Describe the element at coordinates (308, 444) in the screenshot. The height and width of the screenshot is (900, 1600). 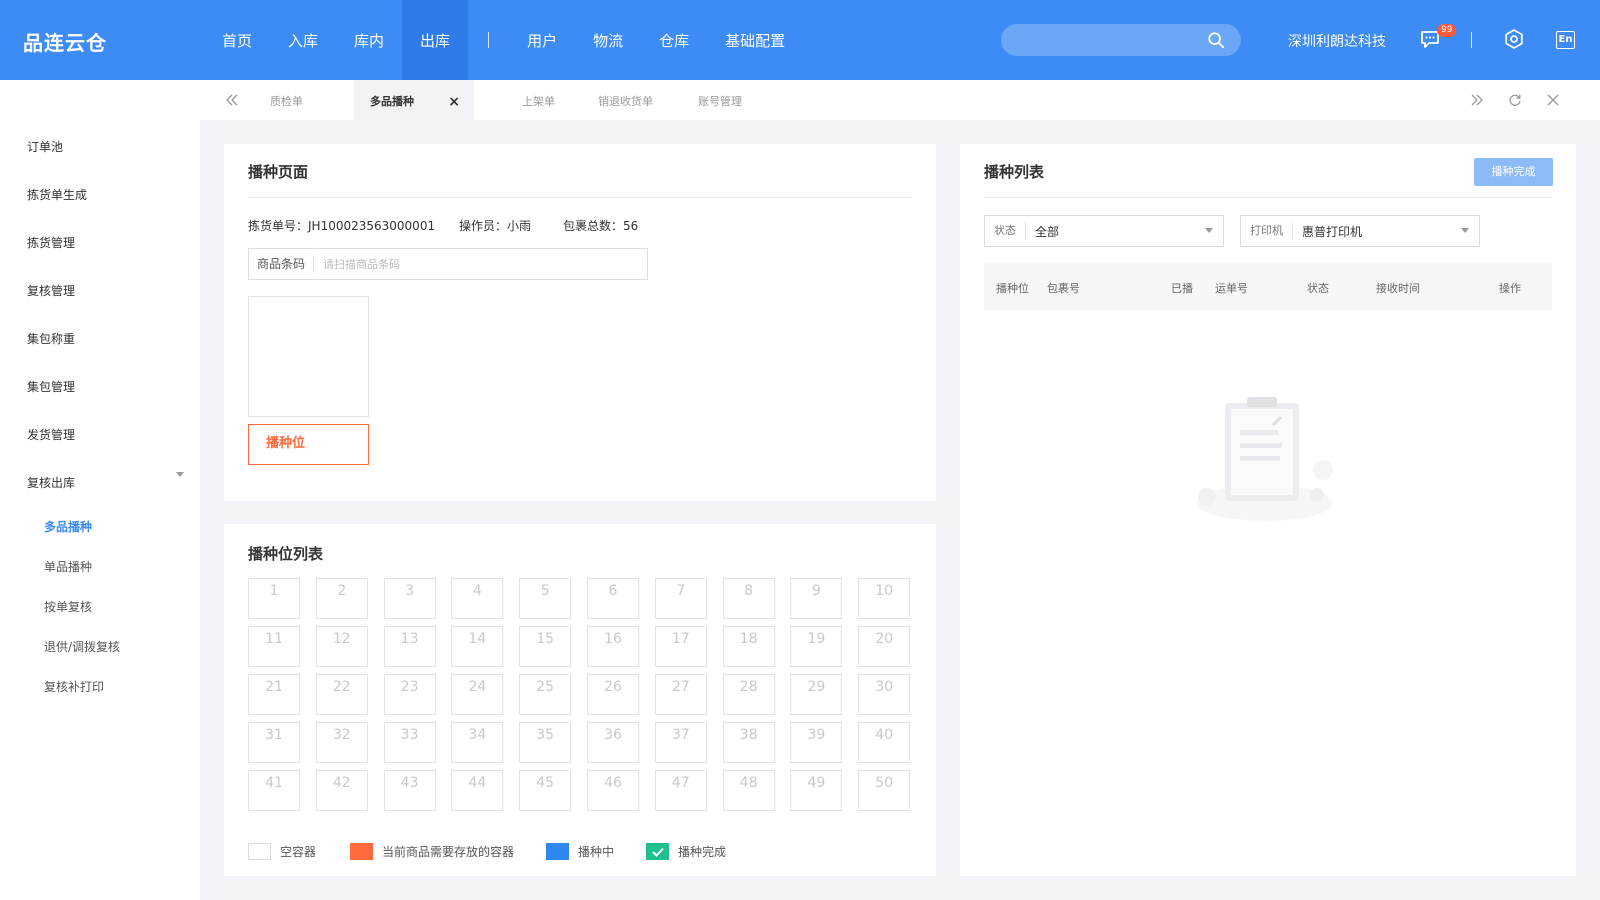
I see `sow-slot-button: 播种位` at that location.